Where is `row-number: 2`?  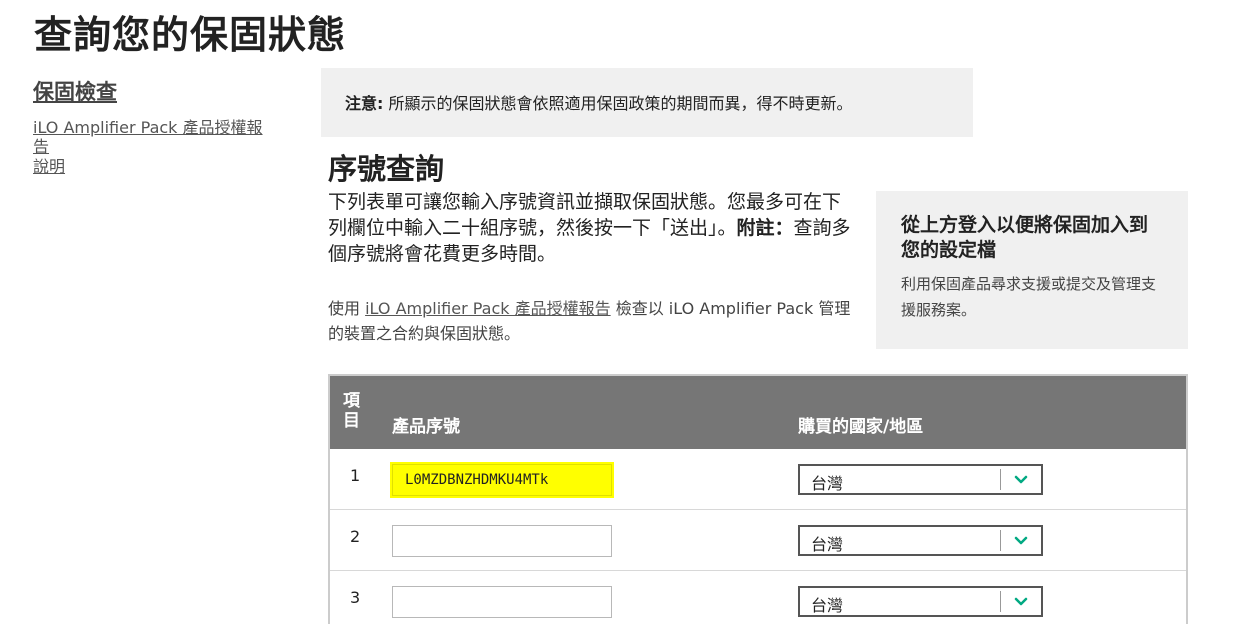 row-number: 2 is located at coordinates (355, 536).